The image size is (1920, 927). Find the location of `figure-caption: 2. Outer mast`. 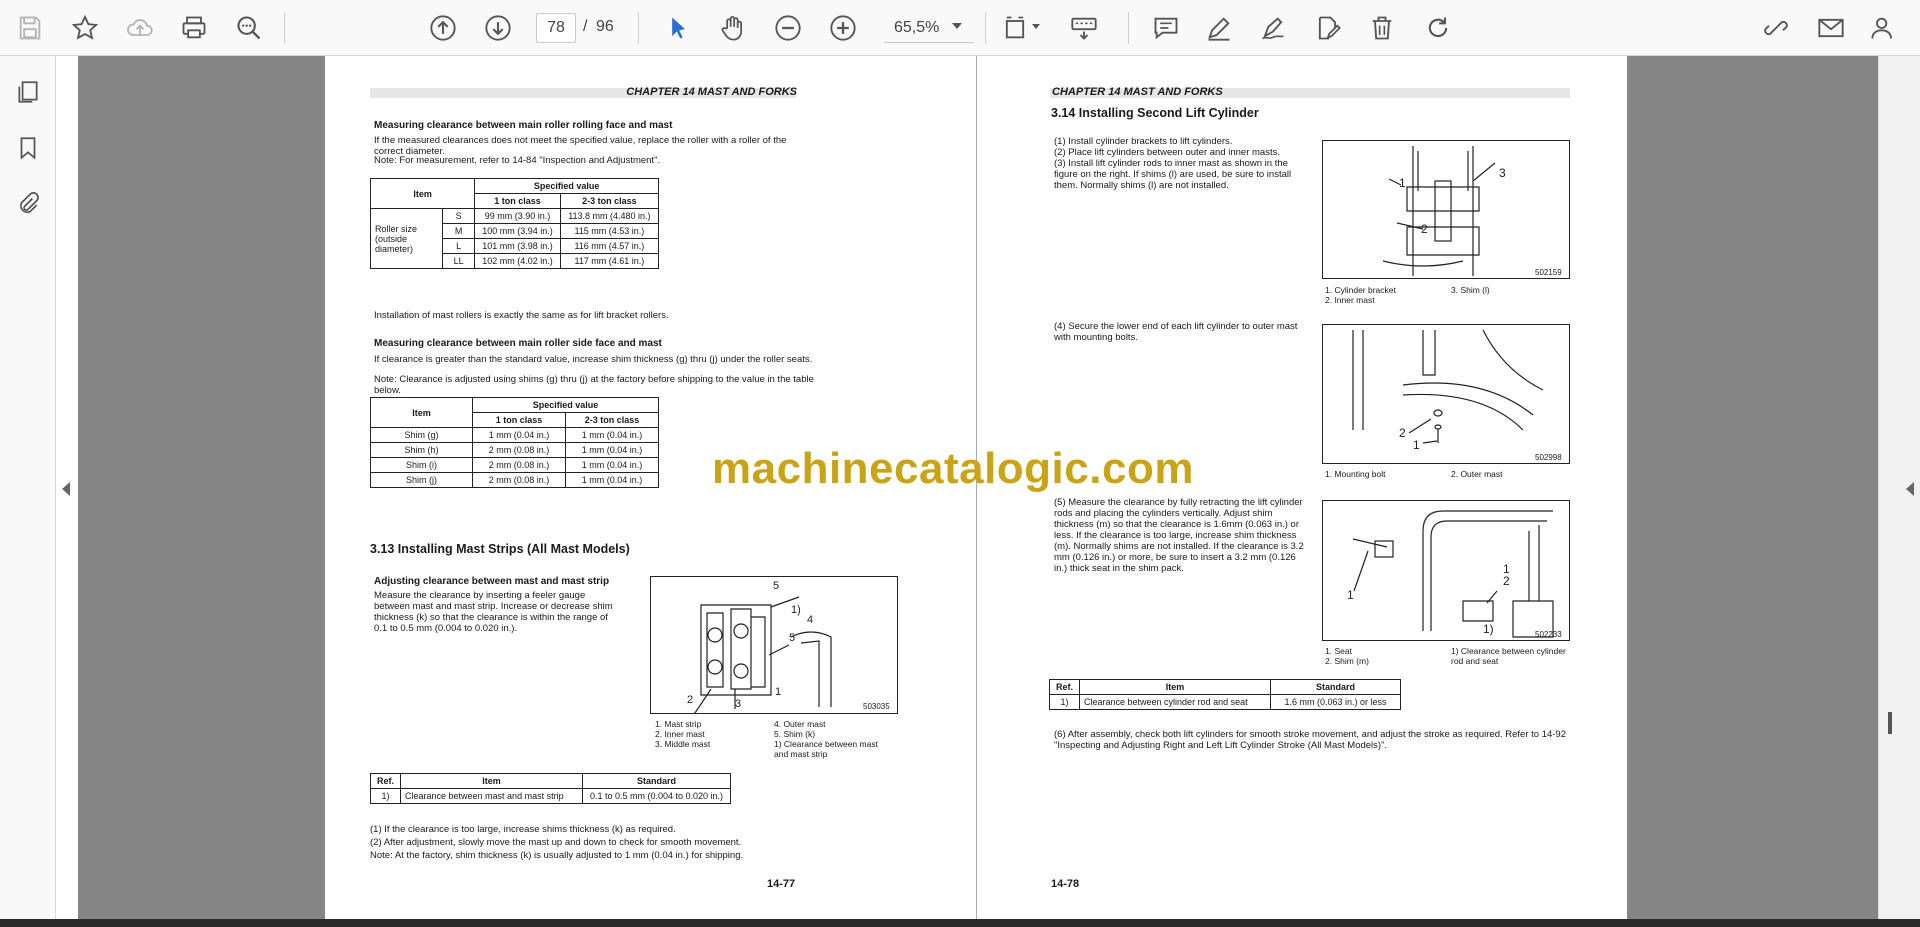

figure-caption: 2. Outer mast is located at coordinates (1477, 474).